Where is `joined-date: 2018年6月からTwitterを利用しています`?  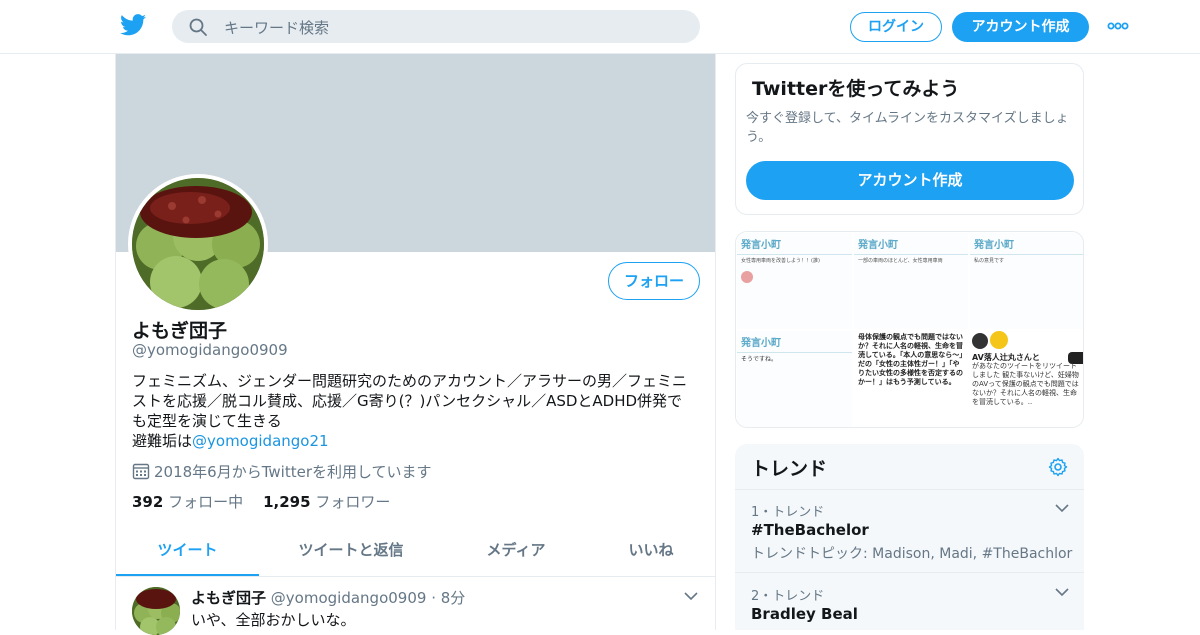
joined-date: 2018年6月からTwitterを利用しています is located at coordinates (282, 471).